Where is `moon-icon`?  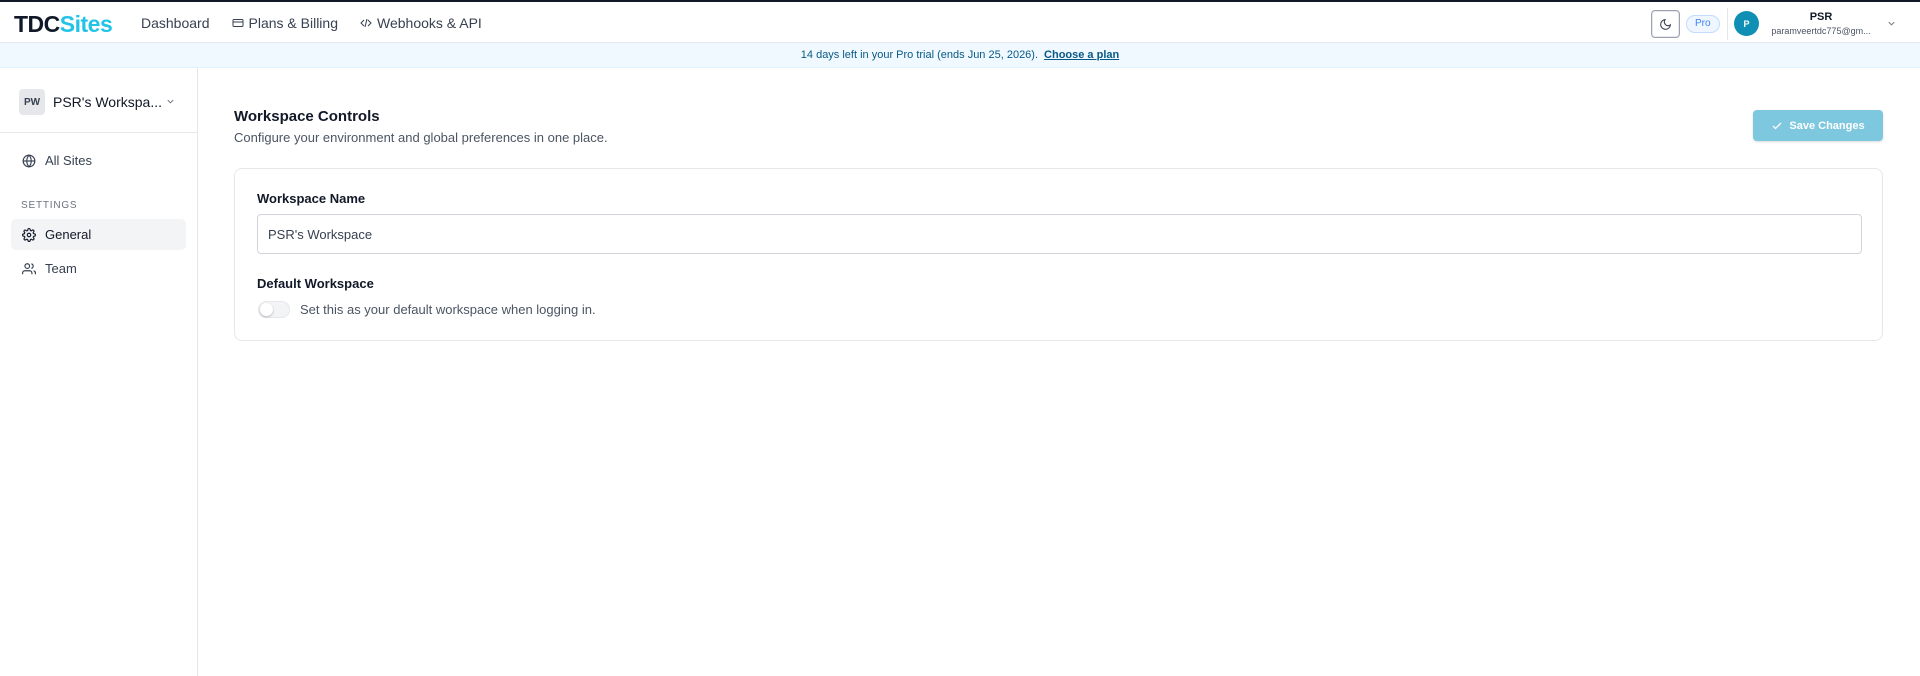
moon-icon is located at coordinates (1666, 24).